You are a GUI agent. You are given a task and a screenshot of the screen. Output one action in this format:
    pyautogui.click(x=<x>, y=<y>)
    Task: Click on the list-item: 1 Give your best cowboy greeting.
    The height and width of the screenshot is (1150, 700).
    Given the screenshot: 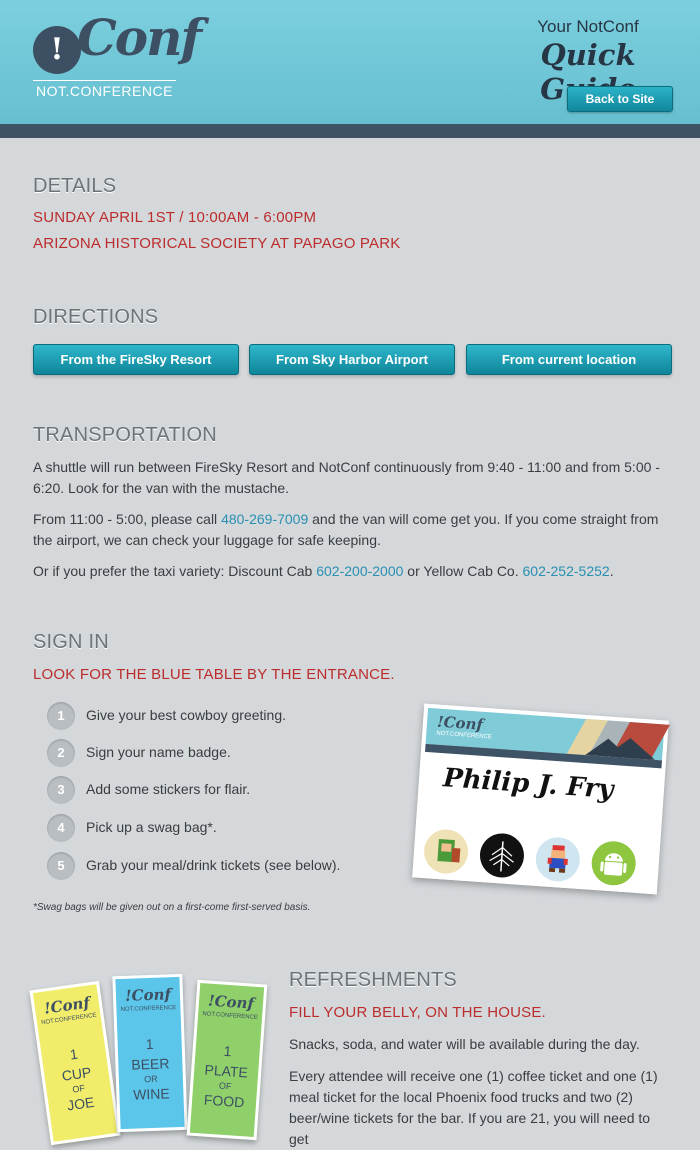 What is the action you would take?
    pyautogui.click(x=217, y=716)
    